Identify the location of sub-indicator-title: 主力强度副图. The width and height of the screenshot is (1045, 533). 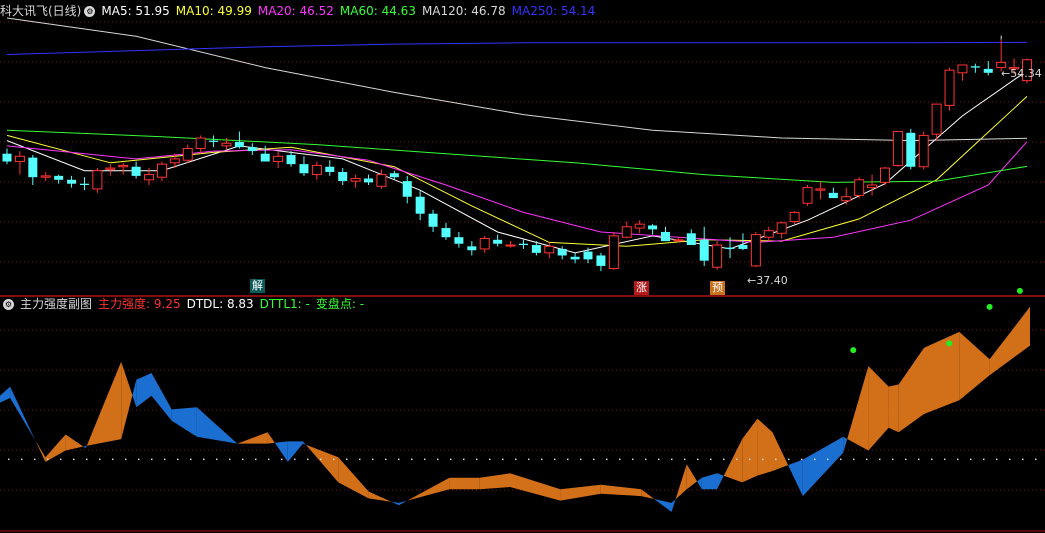
(56, 304).